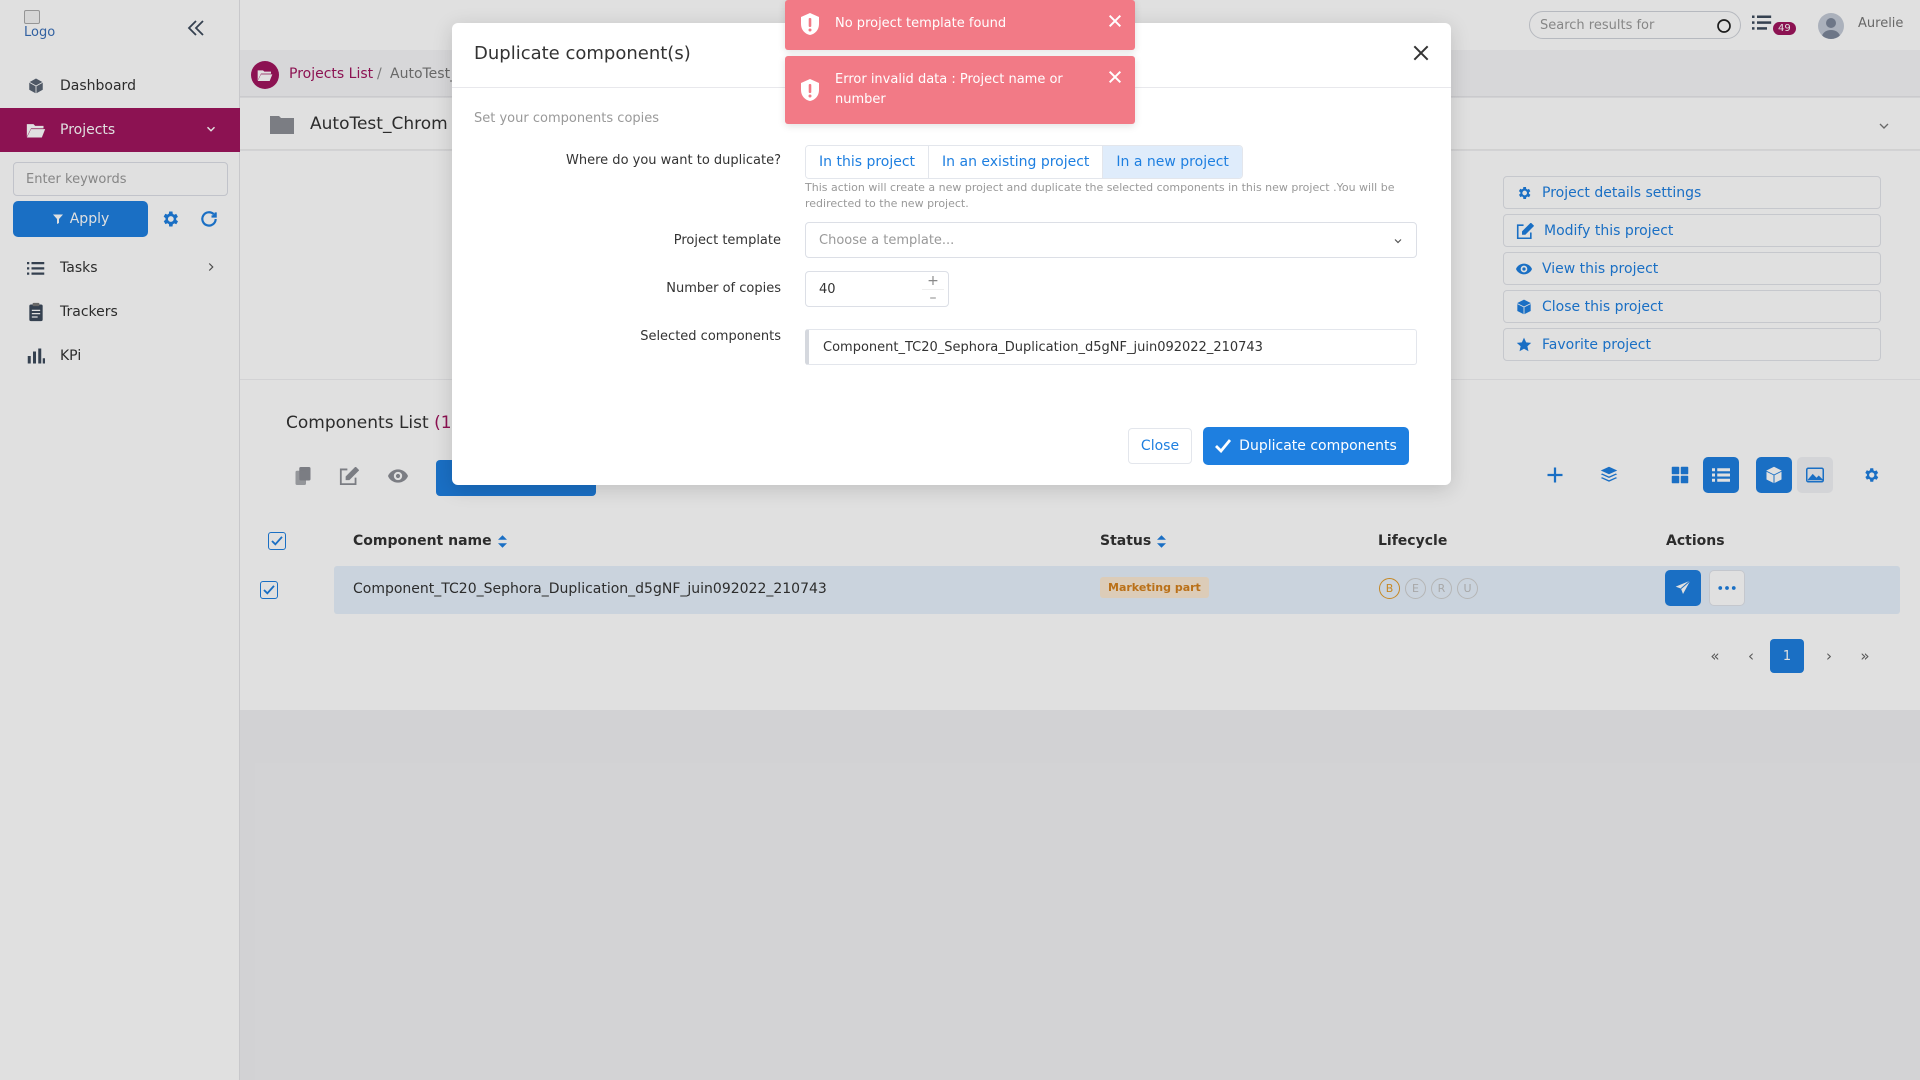 The height and width of the screenshot is (1080, 1920). I want to click on check-icon, so click(1223, 446).